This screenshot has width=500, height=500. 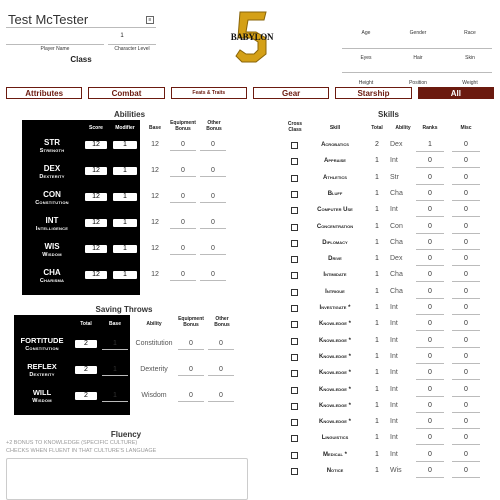 What do you see at coordinates (126, 93) in the screenshot?
I see `tab-combat: Combat` at bounding box center [126, 93].